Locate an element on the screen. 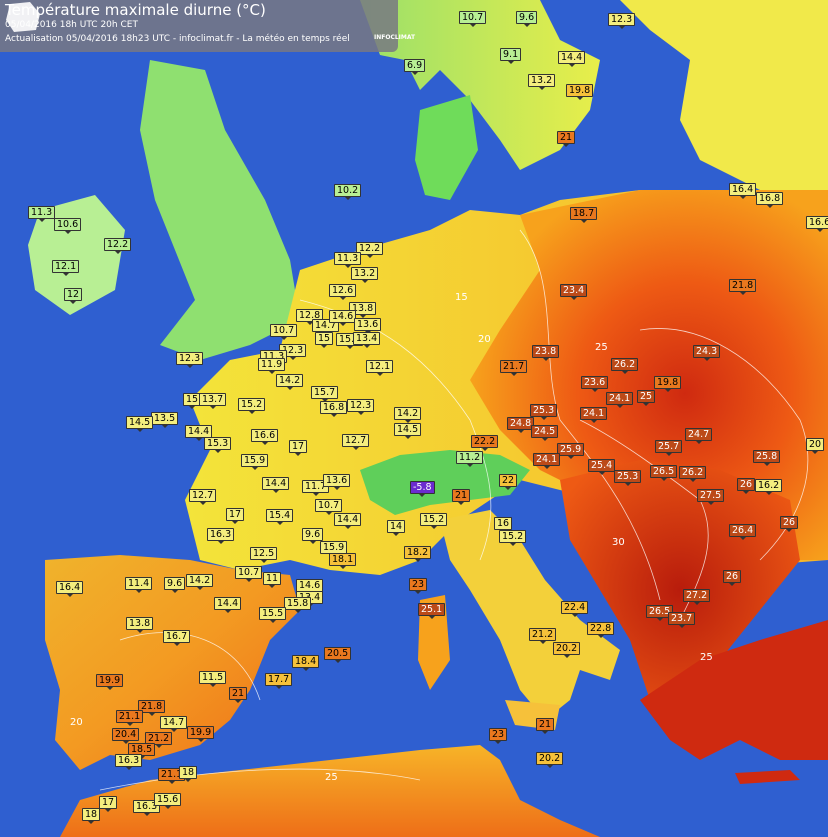 The width and height of the screenshot is (828, 837). station-label: 12.2 is located at coordinates (118, 246).